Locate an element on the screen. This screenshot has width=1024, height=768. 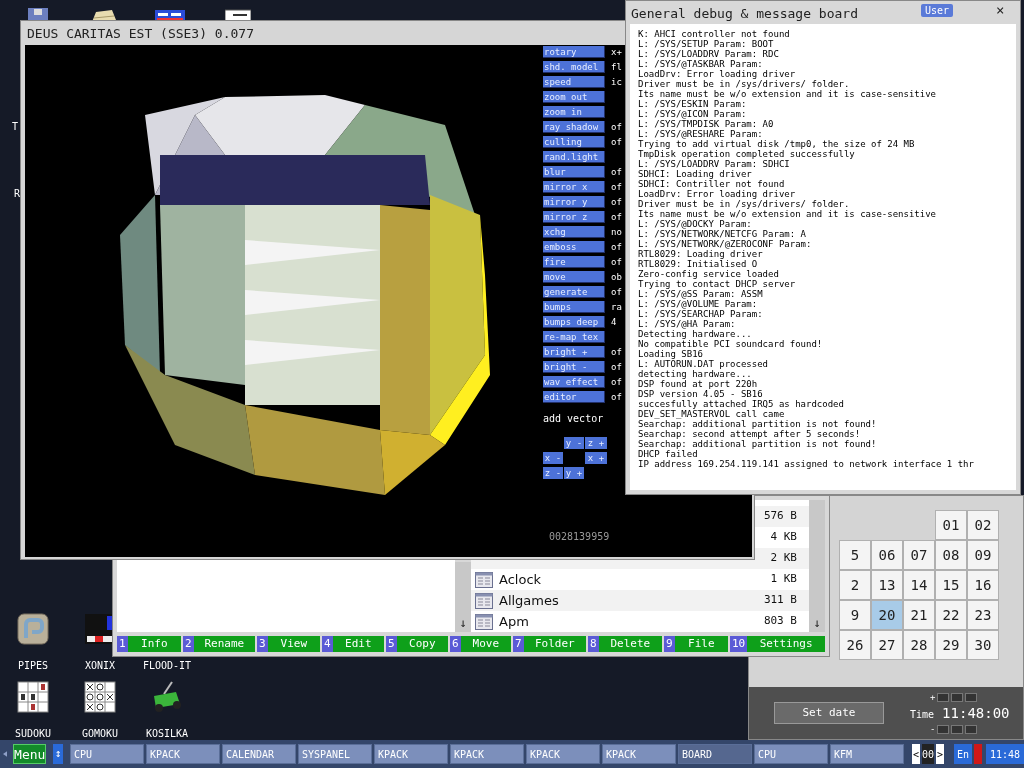
menu-button: Menu is located at coordinates (30, 754).